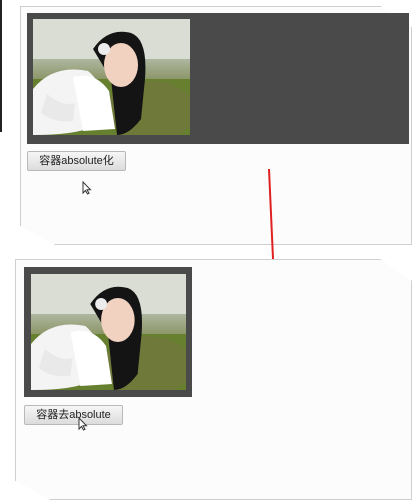 Image resolution: width=415 pixels, height=500 pixels. What do you see at coordinates (73, 415) in the screenshot?
I see `remove-absolute-button: 容器去absolute` at bounding box center [73, 415].